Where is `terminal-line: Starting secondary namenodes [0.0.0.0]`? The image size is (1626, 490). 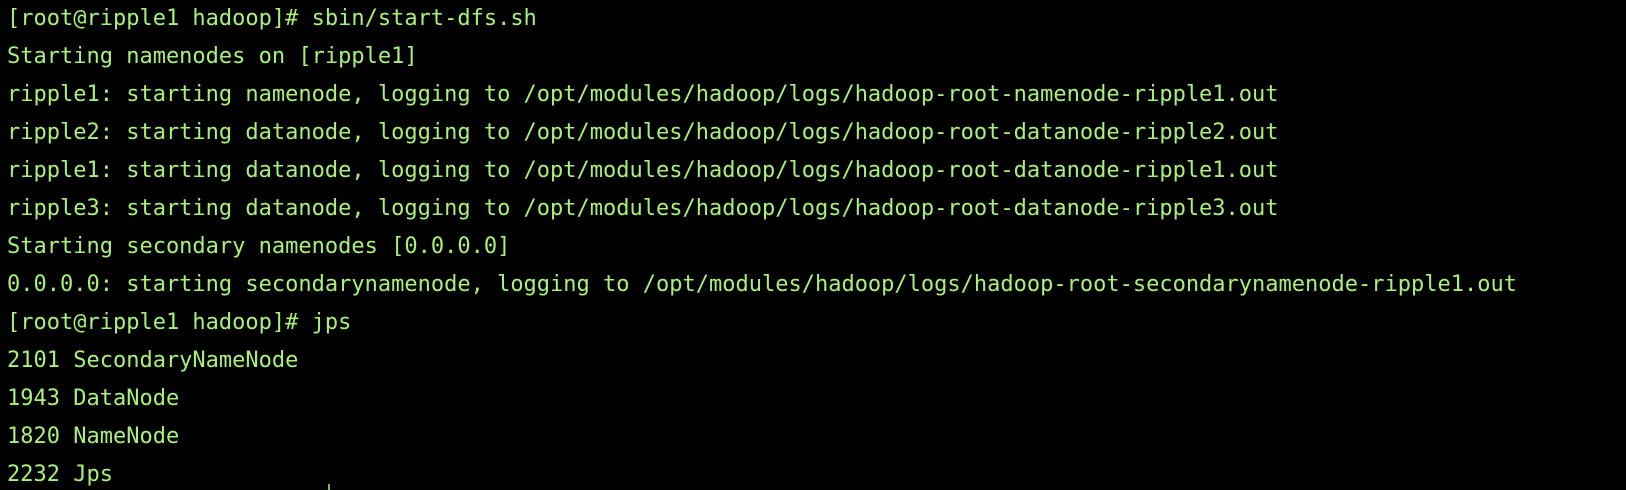
terminal-line: Starting secondary namenodes [0.0.0.0] is located at coordinates (259, 246).